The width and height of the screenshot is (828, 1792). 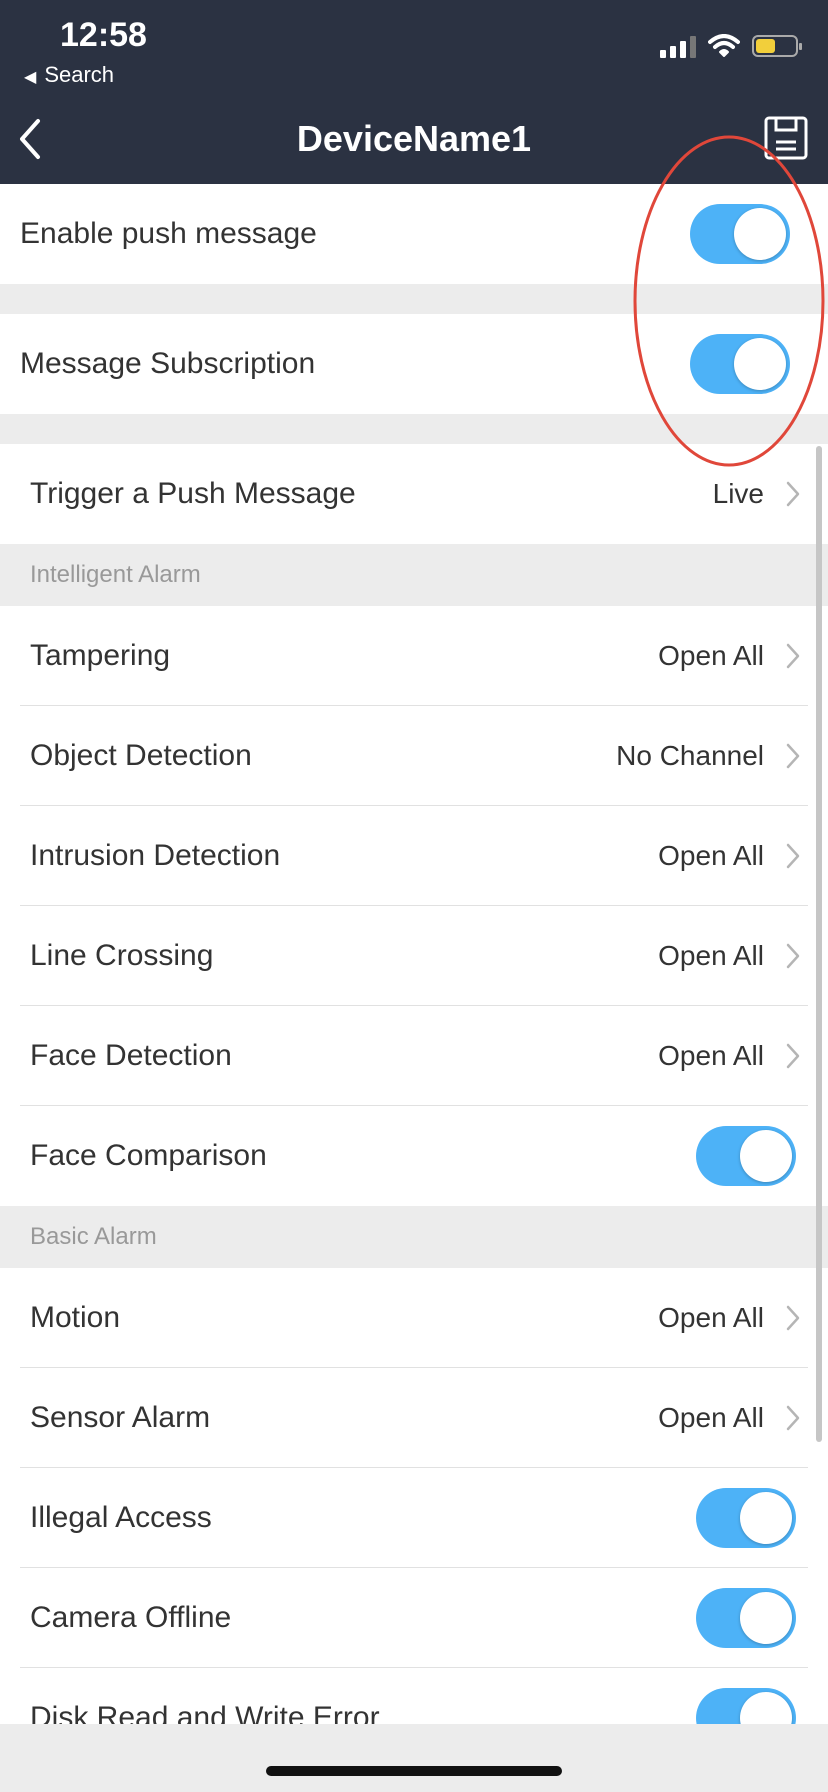 What do you see at coordinates (414, 756) in the screenshot?
I see `object-detection-row: Object Detection No Channel` at bounding box center [414, 756].